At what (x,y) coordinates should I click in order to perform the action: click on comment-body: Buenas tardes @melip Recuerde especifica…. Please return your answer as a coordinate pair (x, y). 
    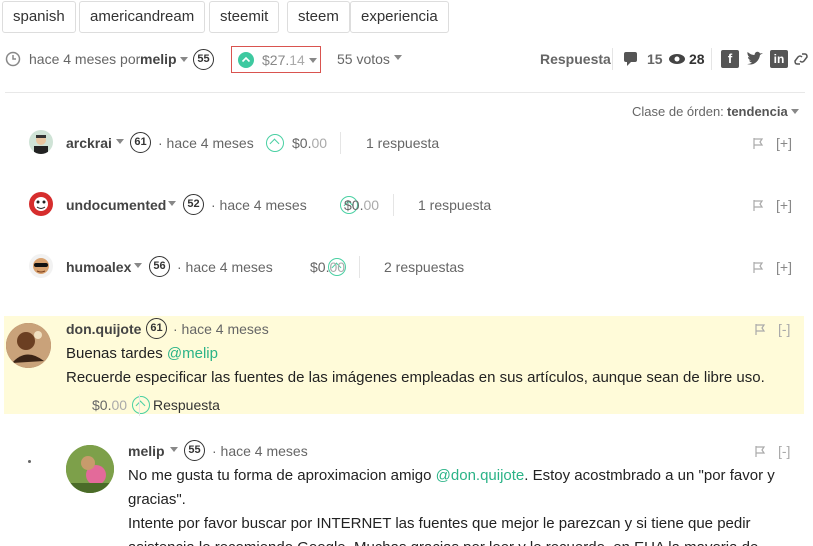
    Looking at the image, I should click on (415, 365).